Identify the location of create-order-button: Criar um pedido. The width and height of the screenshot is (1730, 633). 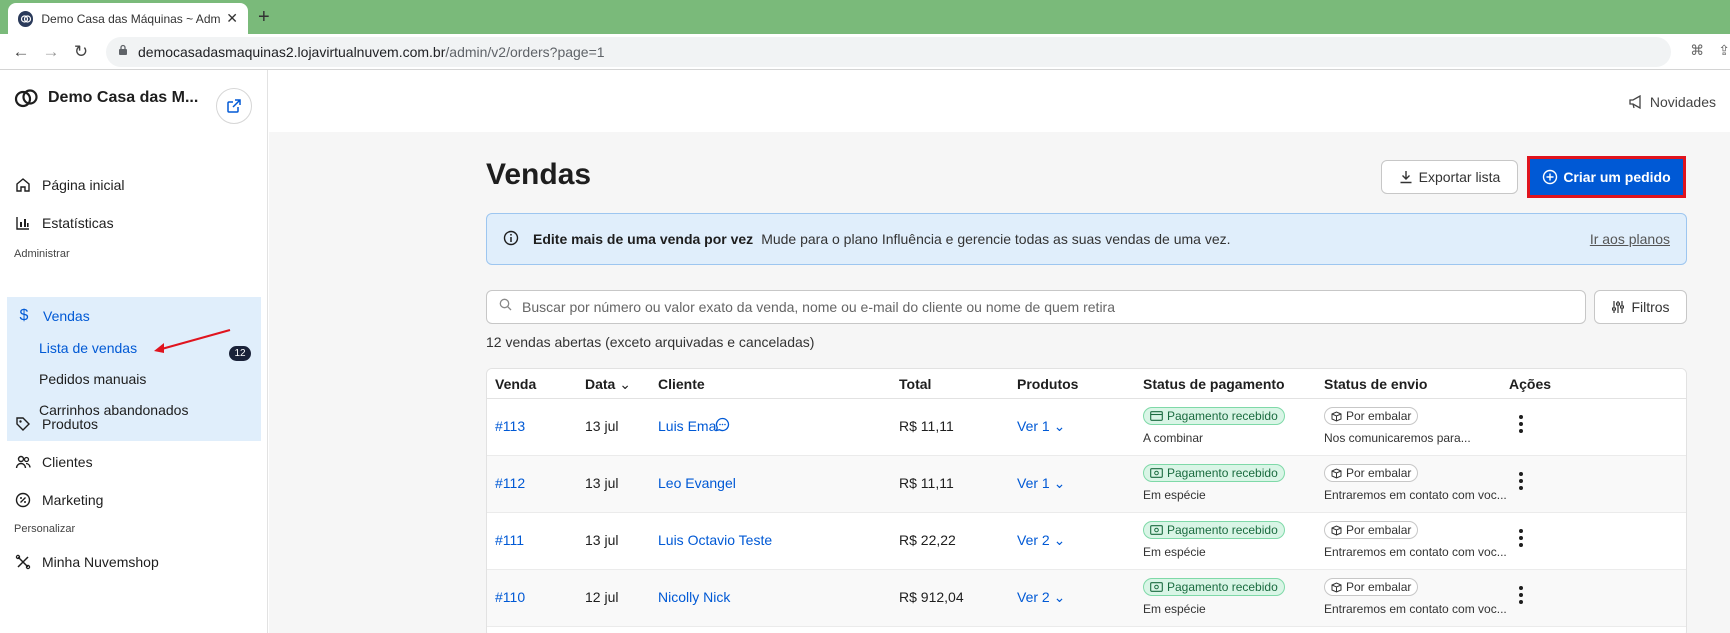
(1606, 177).